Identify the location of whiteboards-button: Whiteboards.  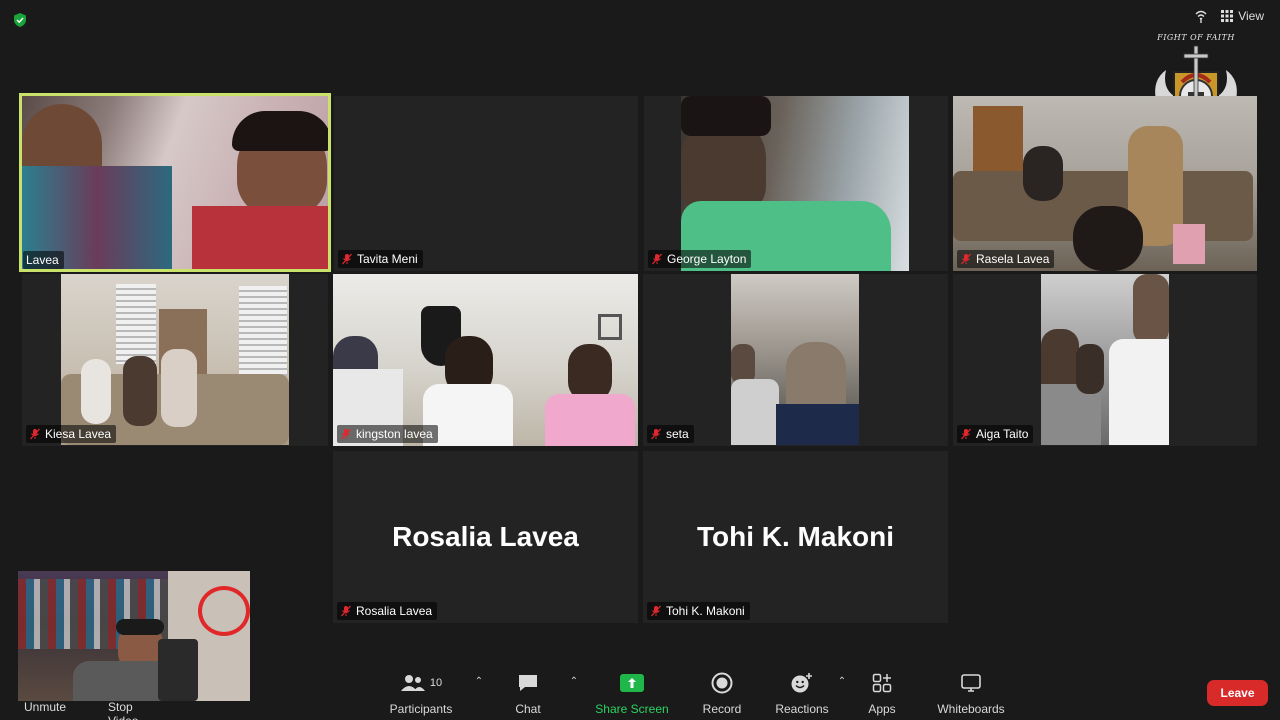
(971, 692).